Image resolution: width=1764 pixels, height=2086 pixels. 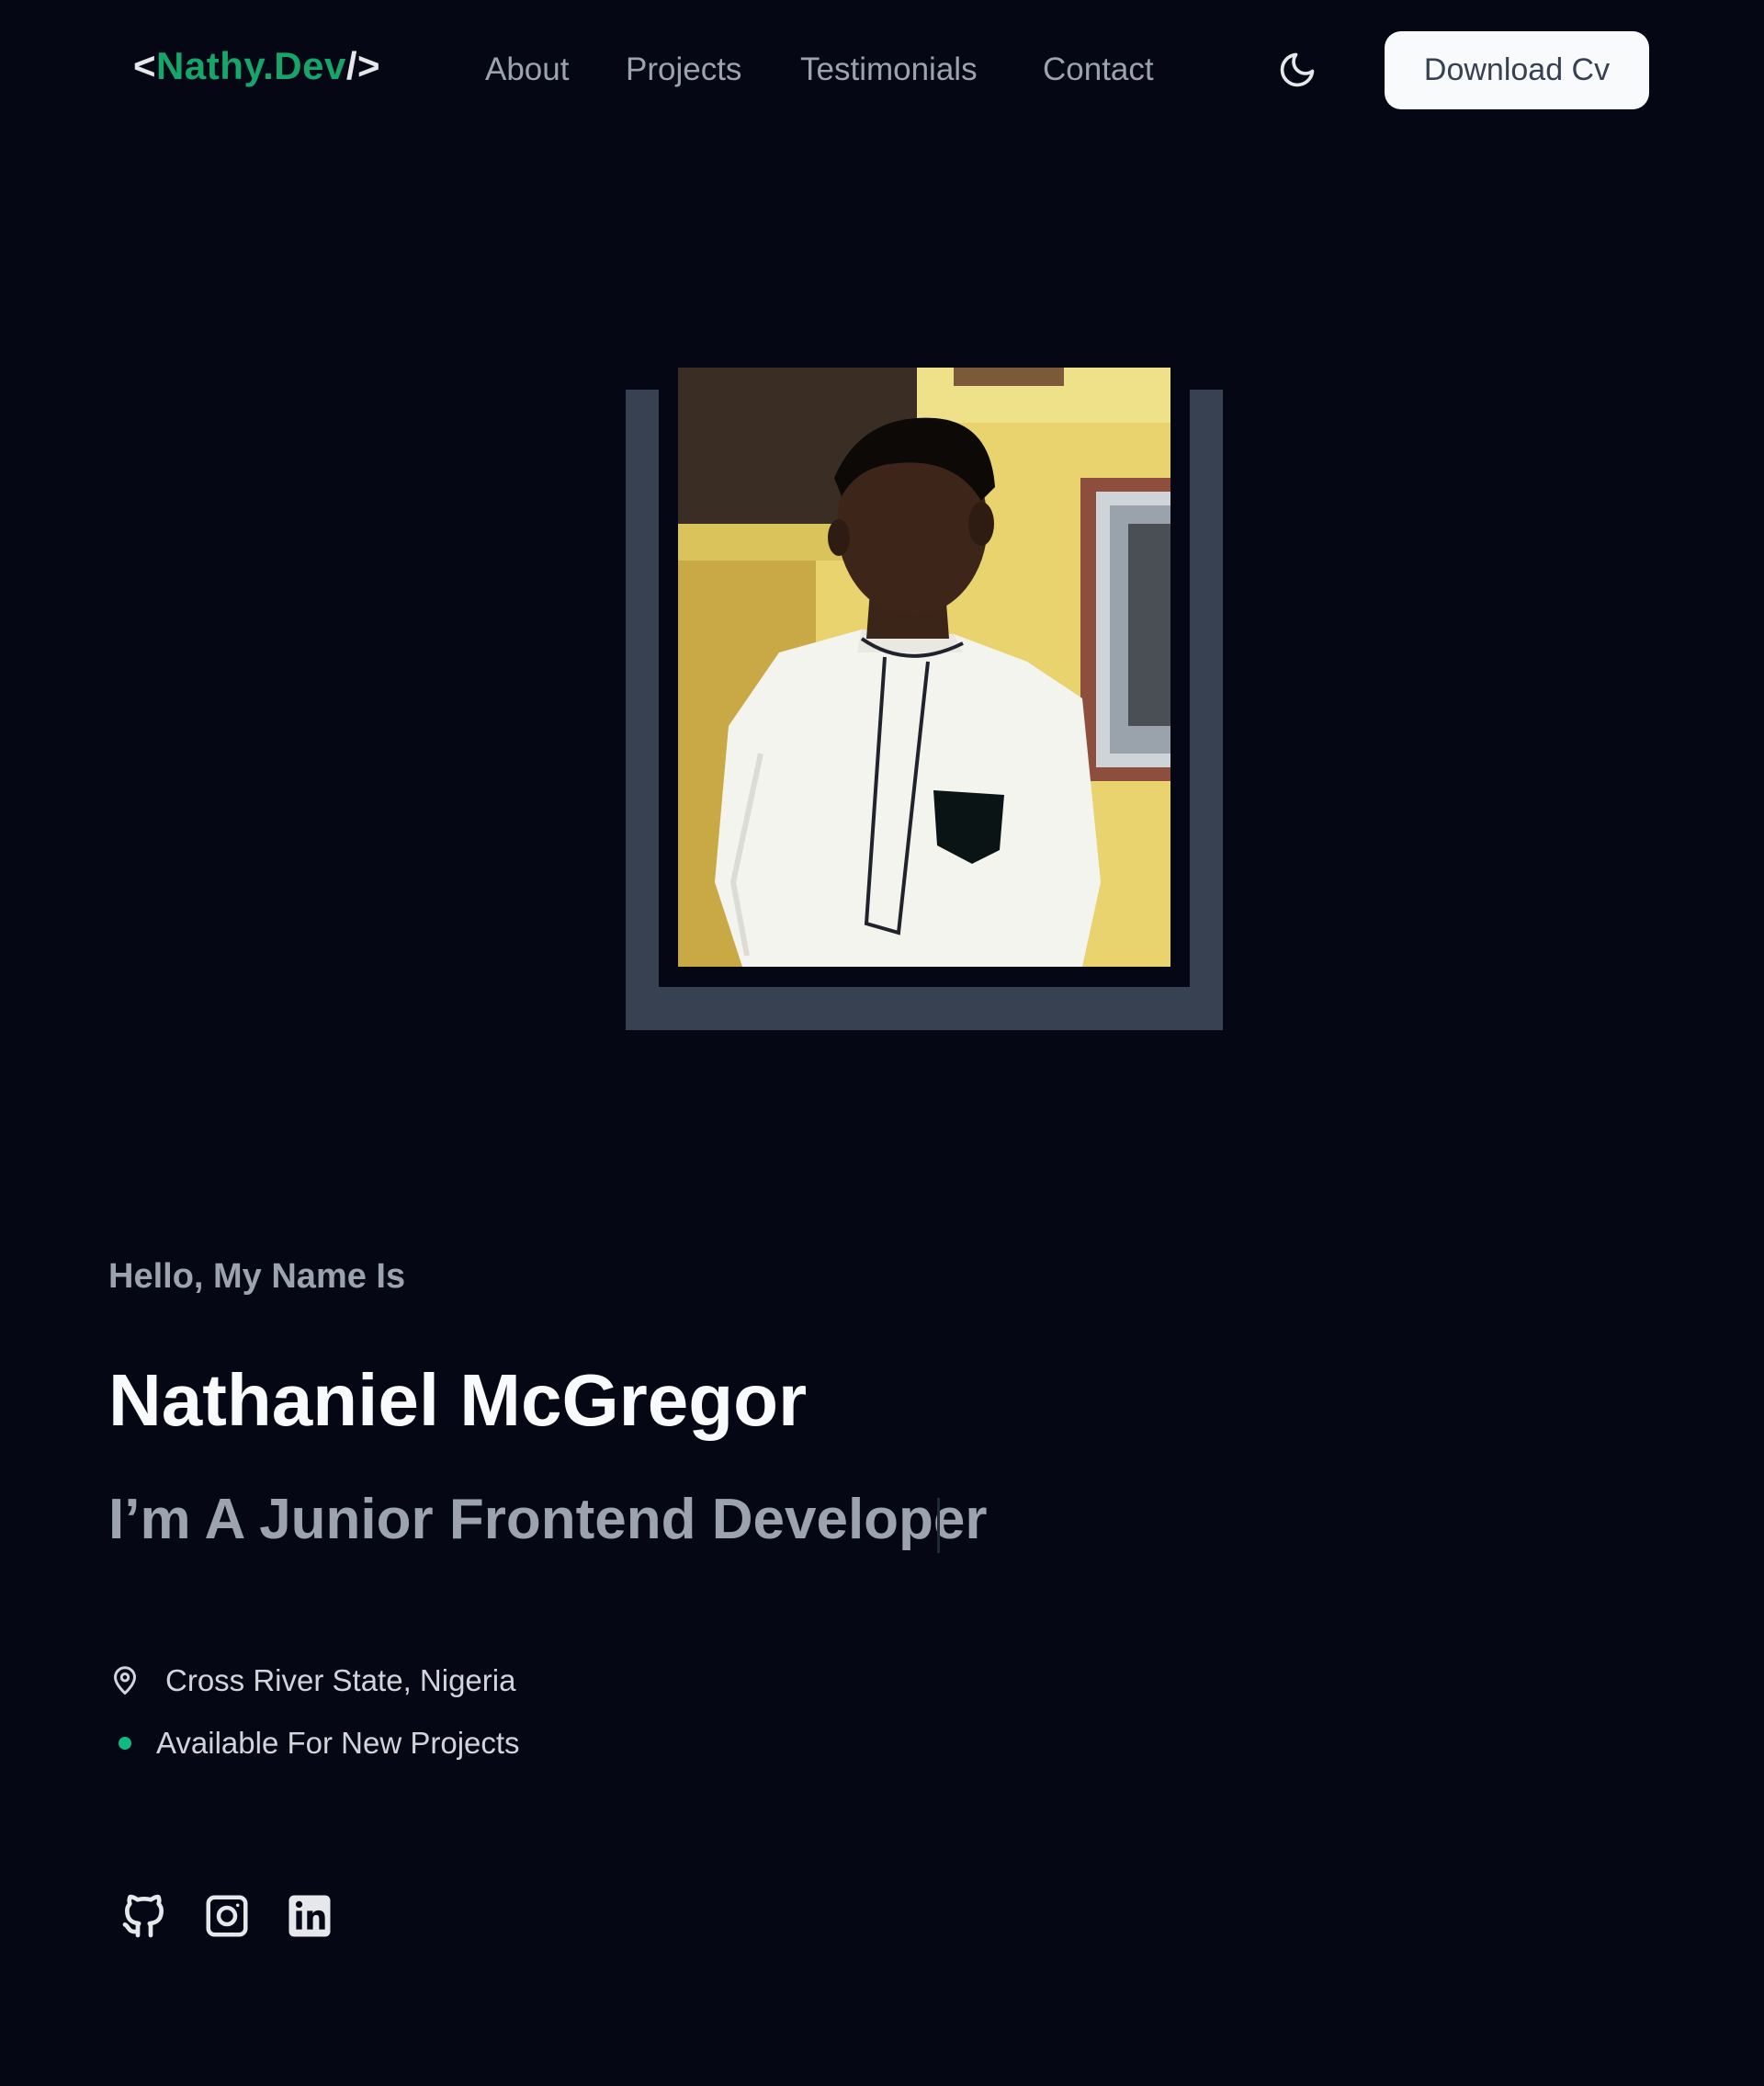 I want to click on social-links, so click(x=227, y=1916).